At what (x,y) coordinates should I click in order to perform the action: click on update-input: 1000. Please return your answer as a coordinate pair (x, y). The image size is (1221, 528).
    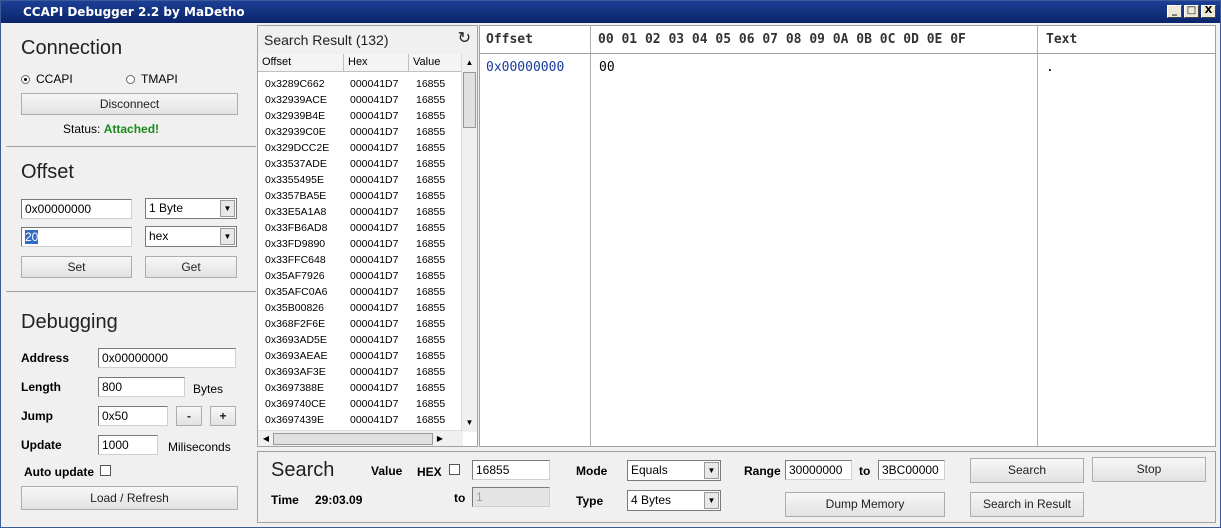
    Looking at the image, I should click on (128, 445).